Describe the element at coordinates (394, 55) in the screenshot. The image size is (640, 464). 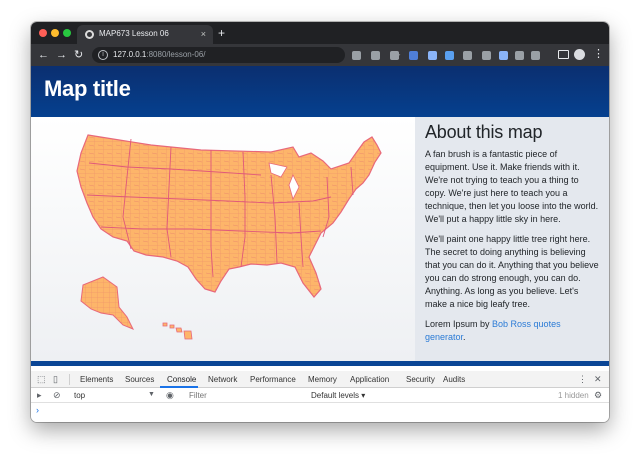
I see `recycle-icon` at that location.